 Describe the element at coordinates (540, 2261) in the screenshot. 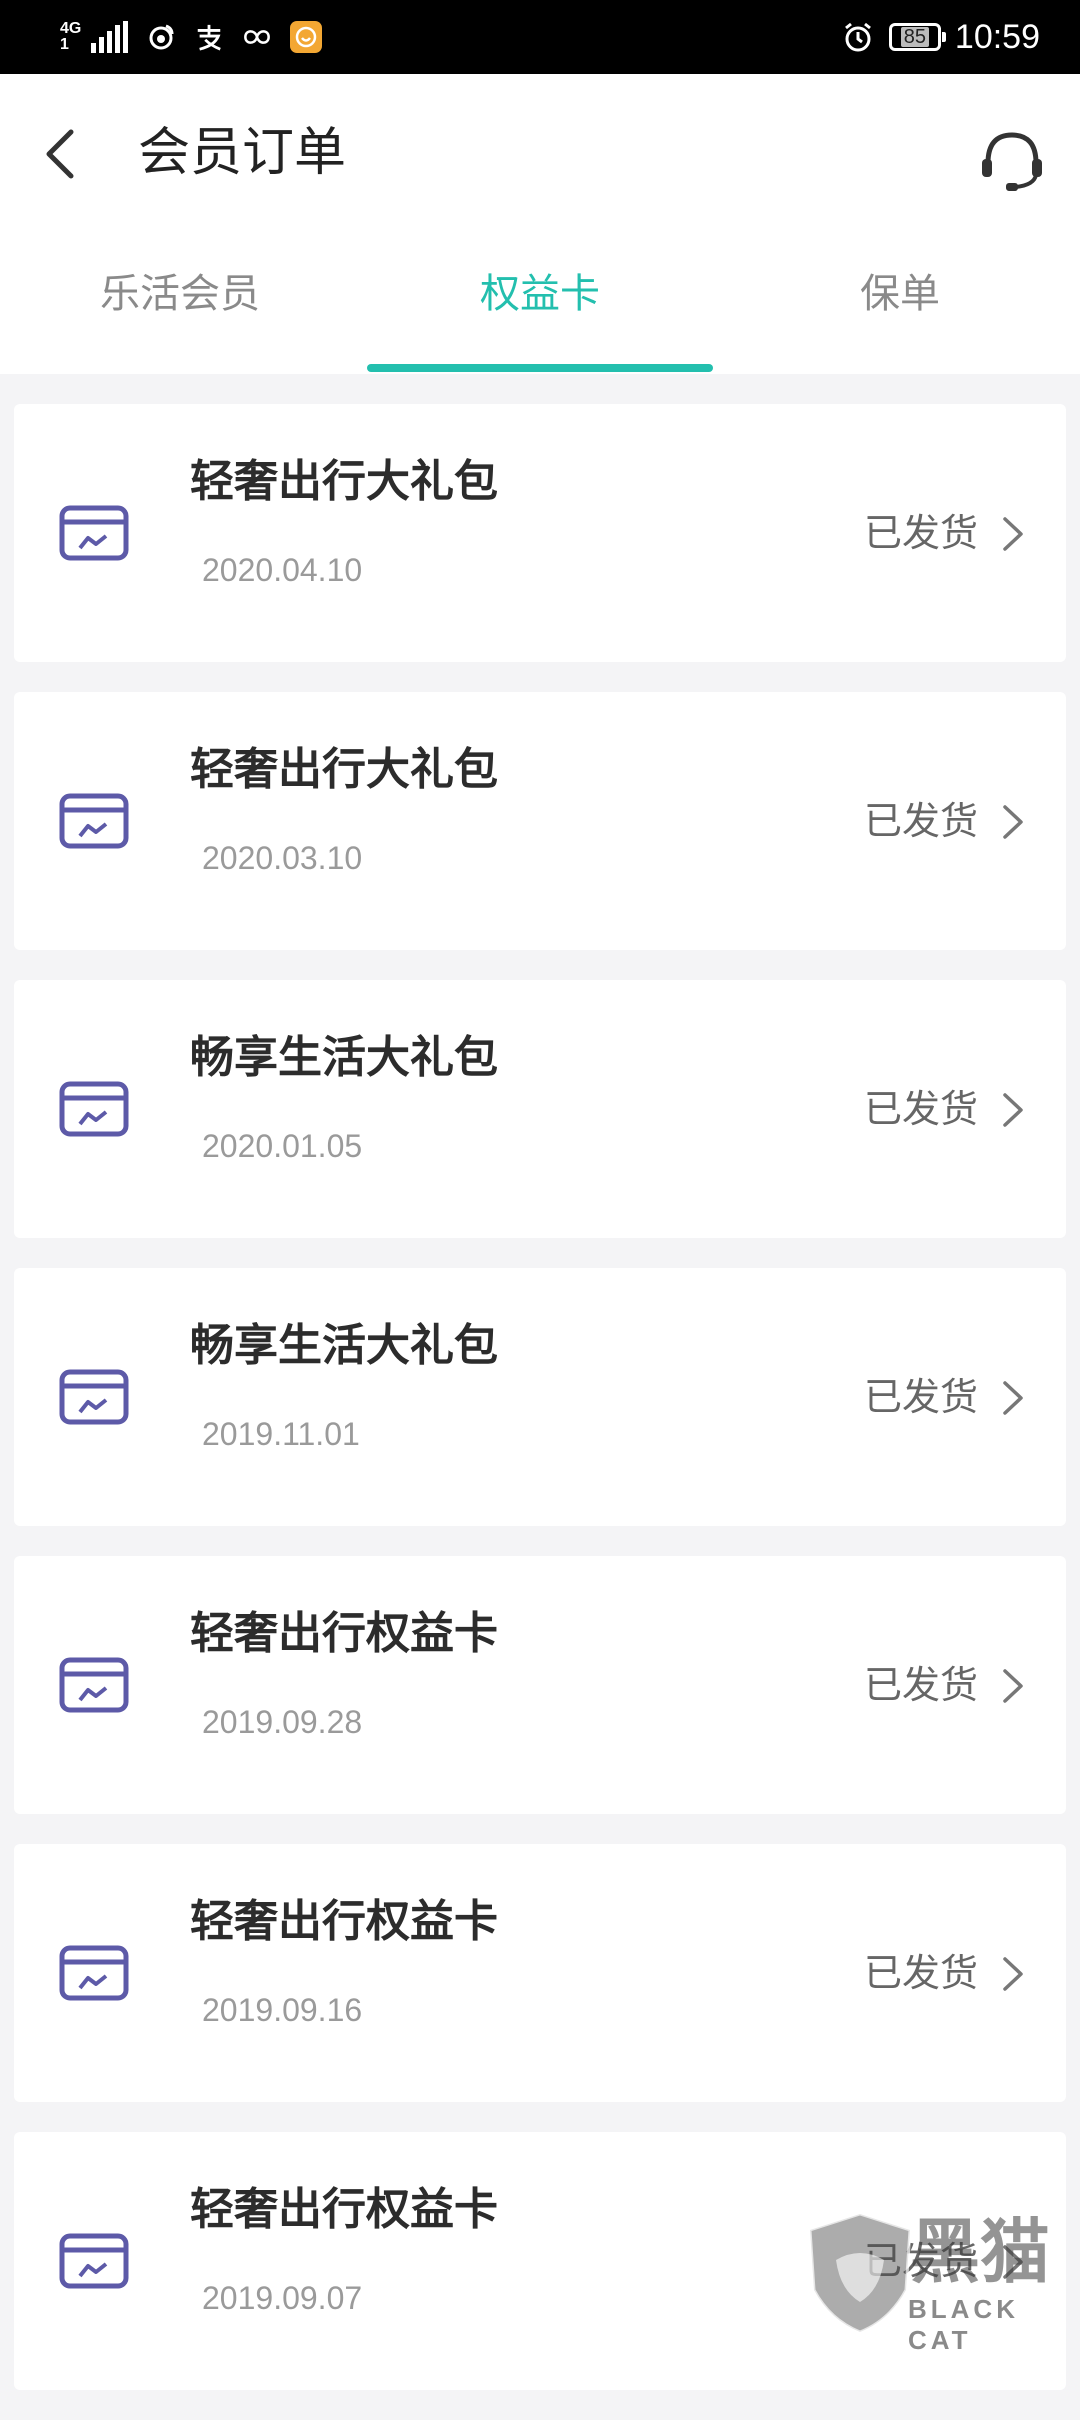

I see `order-item: 轻奢出行权益卡 2019.09.07 已发货` at that location.